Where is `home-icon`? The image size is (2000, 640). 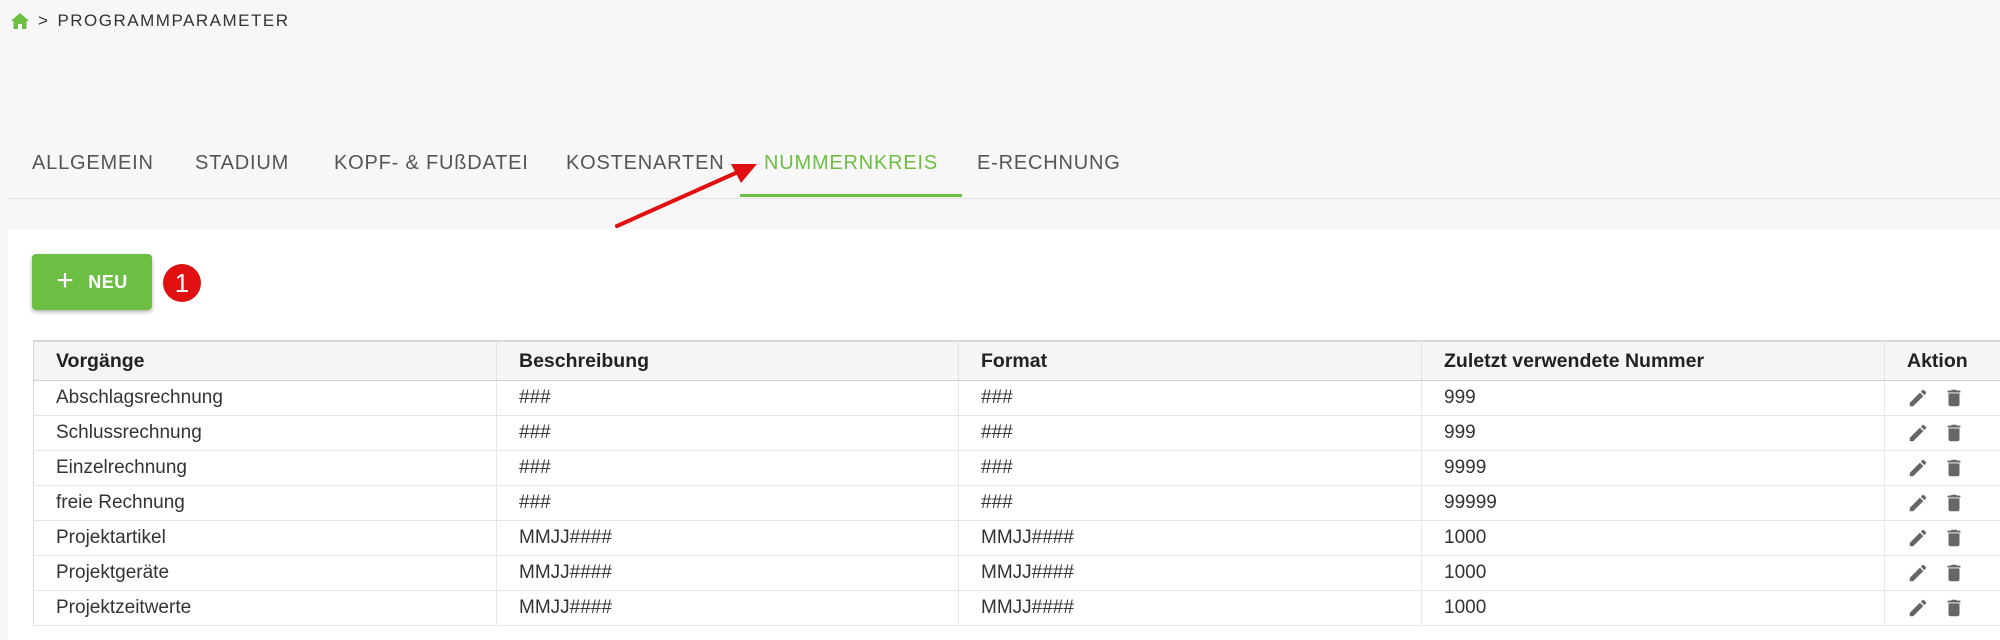 home-icon is located at coordinates (20, 21).